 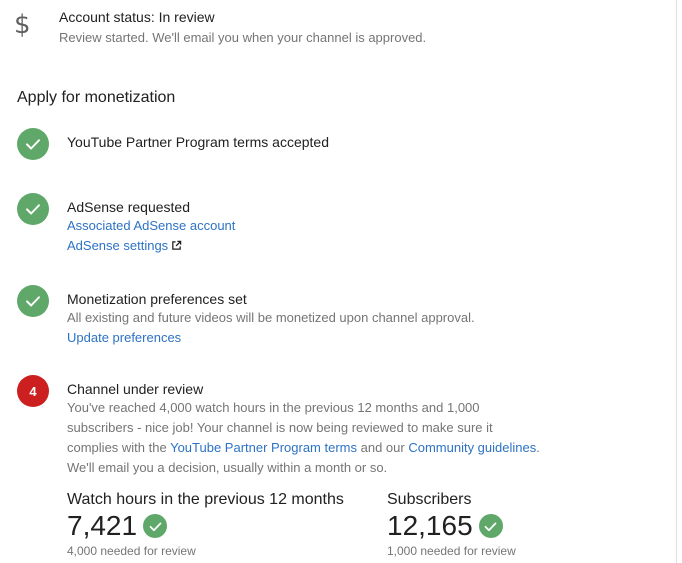 I want to click on metric-label: Subscribers, so click(x=429, y=499).